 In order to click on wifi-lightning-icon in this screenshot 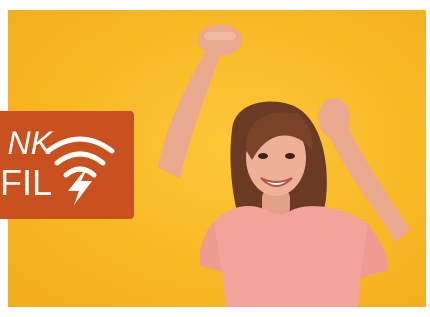, I will do `click(80, 170)`.